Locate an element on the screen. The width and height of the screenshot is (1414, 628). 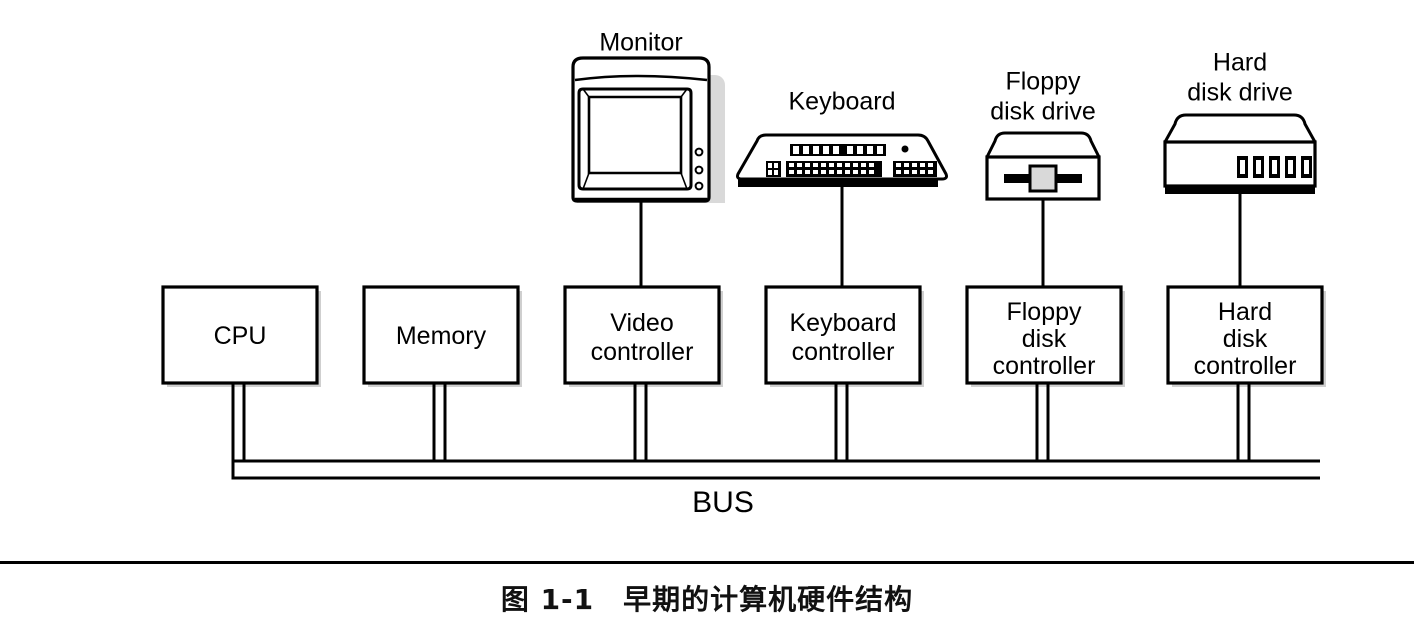
component-box-floppy-controller-line3: controller is located at coordinates (1044, 366).